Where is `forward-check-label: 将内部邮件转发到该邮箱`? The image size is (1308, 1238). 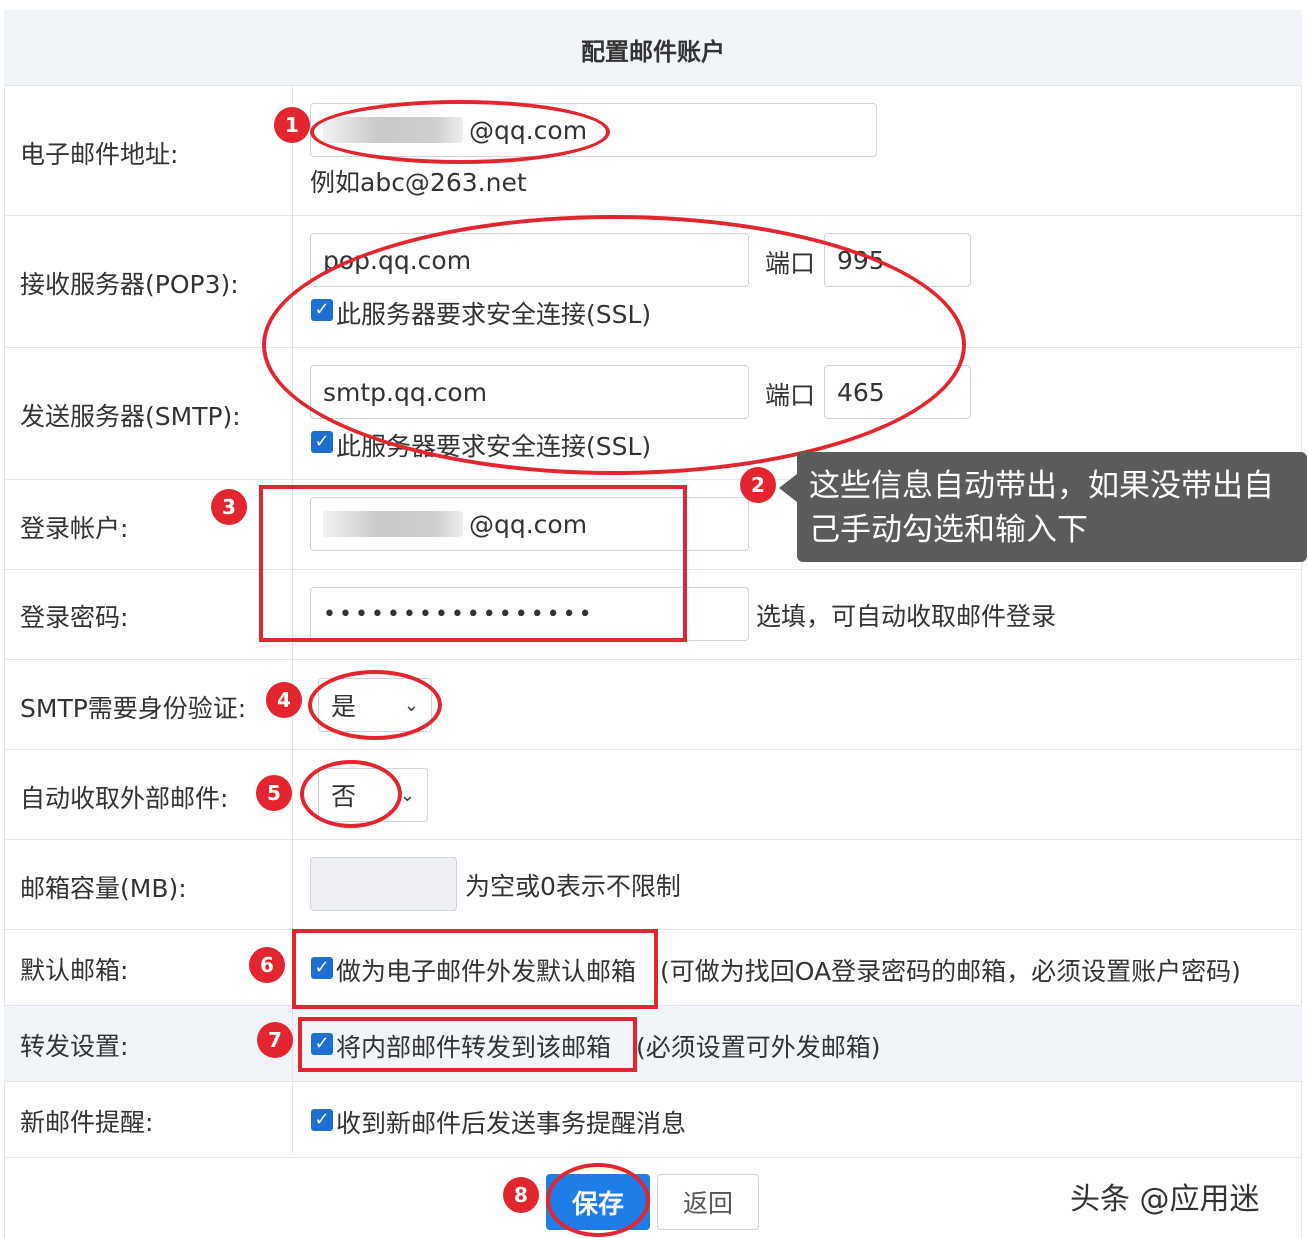
forward-check-label: 将内部邮件转发到该邮箱 is located at coordinates (474, 1047).